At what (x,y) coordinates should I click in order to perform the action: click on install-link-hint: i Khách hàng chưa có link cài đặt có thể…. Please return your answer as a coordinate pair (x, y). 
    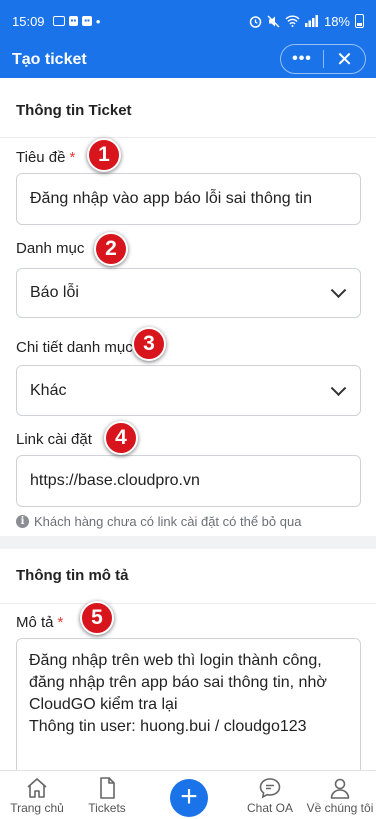
    Looking at the image, I should click on (158, 521).